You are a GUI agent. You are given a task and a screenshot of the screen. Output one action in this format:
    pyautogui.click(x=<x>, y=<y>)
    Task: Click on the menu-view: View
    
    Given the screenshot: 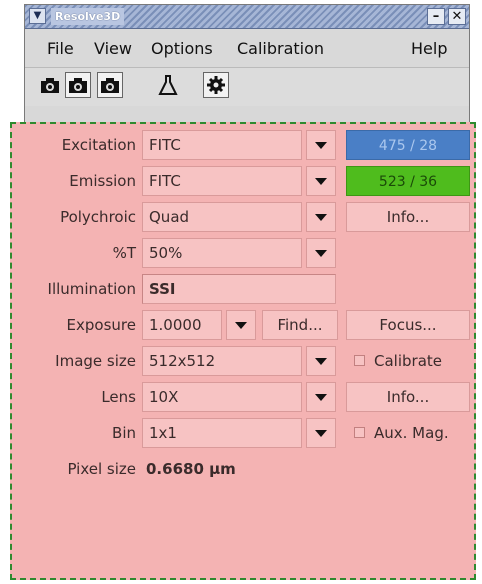 What is the action you would take?
    pyautogui.click(x=113, y=48)
    